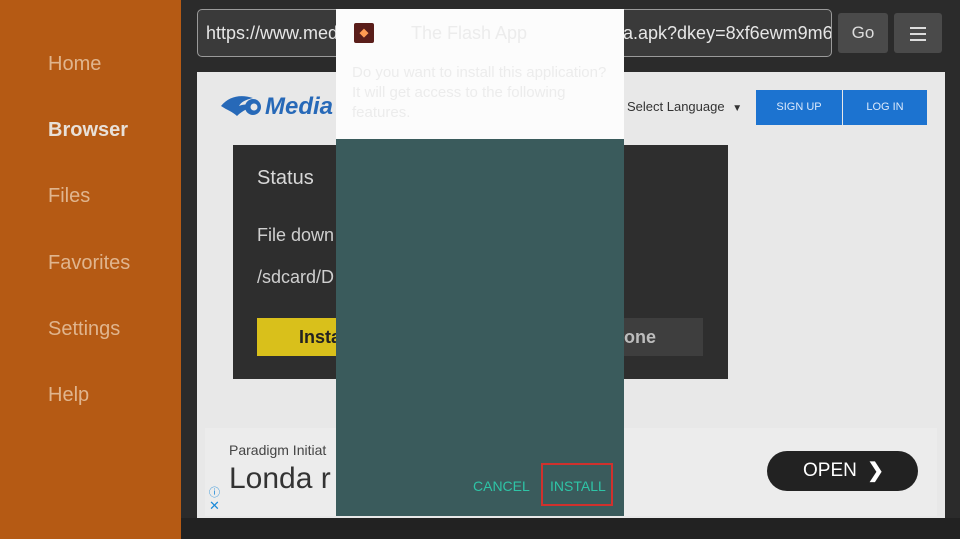 The width and height of the screenshot is (960, 539). Describe the element at coordinates (863, 33) in the screenshot. I see `go-button: Go` at that location.